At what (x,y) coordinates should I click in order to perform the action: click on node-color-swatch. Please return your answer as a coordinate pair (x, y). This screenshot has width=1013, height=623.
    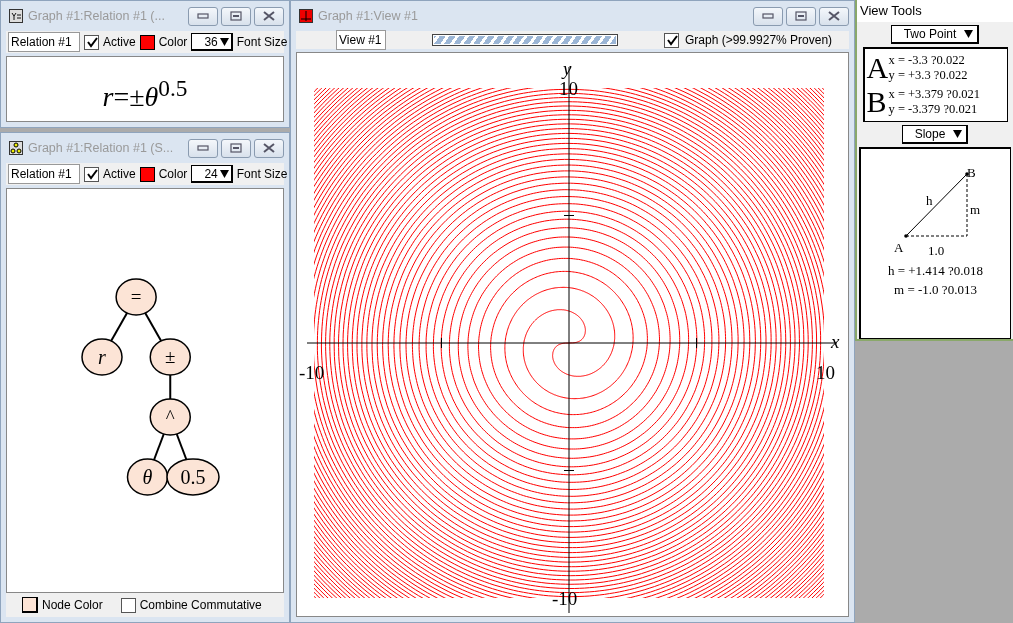
    Looking at the image, I should click on (30, 605).